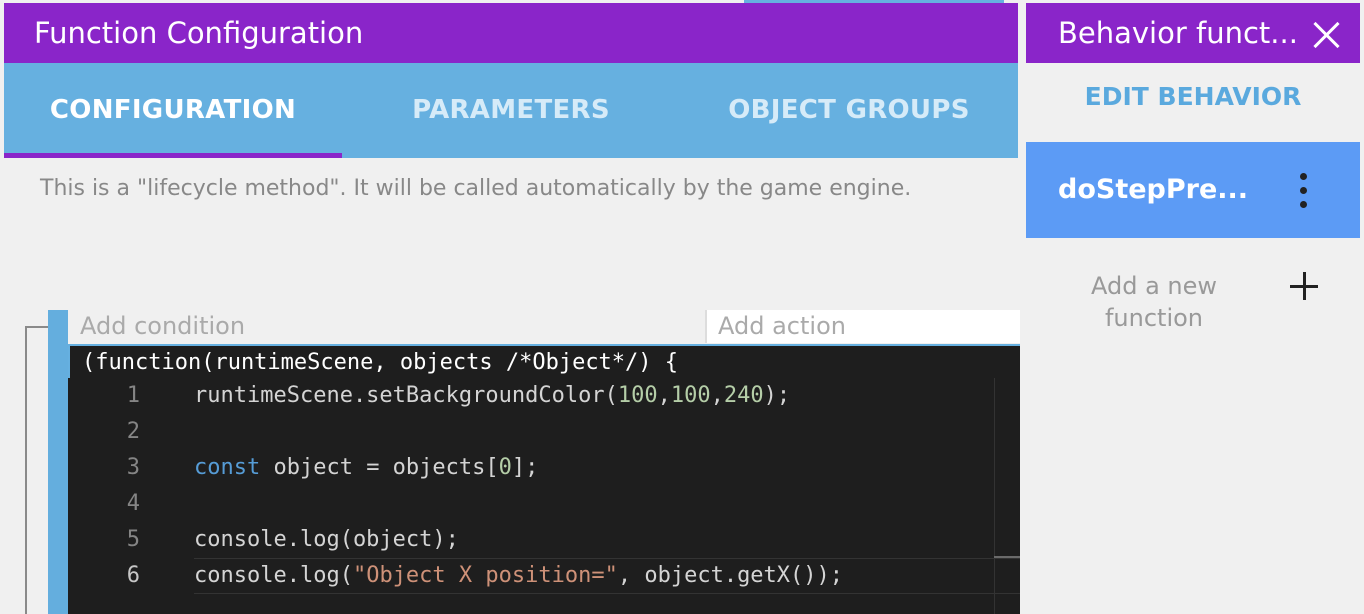  What do you see at coordinates (544, 468) in the screenshot?
I see `code-line: 3 const object = objects[0];` at bounding box center [544, 468].